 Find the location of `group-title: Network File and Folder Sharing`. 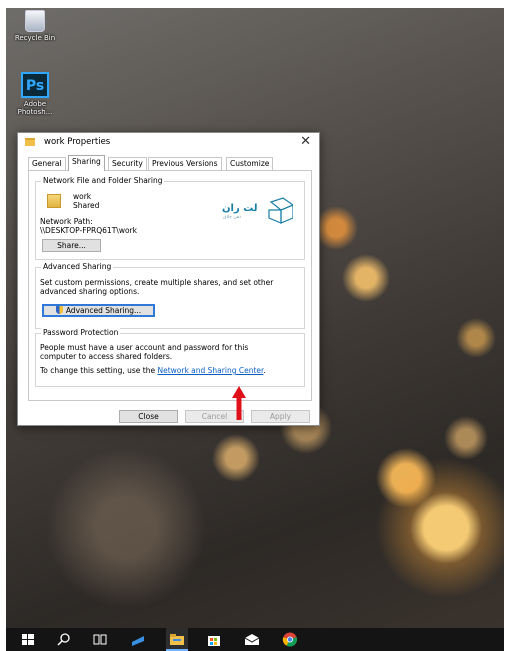

group-title: Network File and Folder Sharing is located at coordinates (103, 180).